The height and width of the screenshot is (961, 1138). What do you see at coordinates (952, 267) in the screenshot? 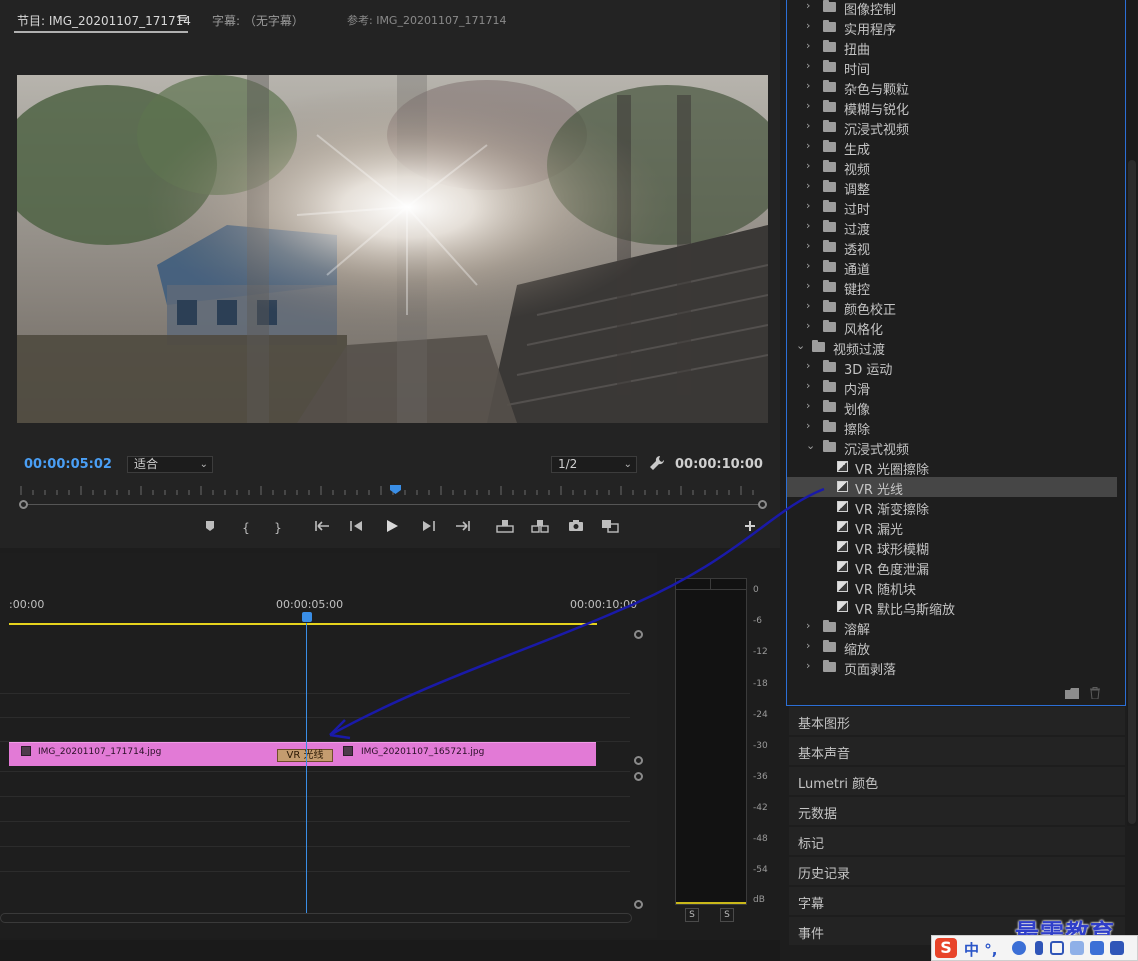
I see `tree-folder-effect: › 通道` at bounding box center [952, 267].